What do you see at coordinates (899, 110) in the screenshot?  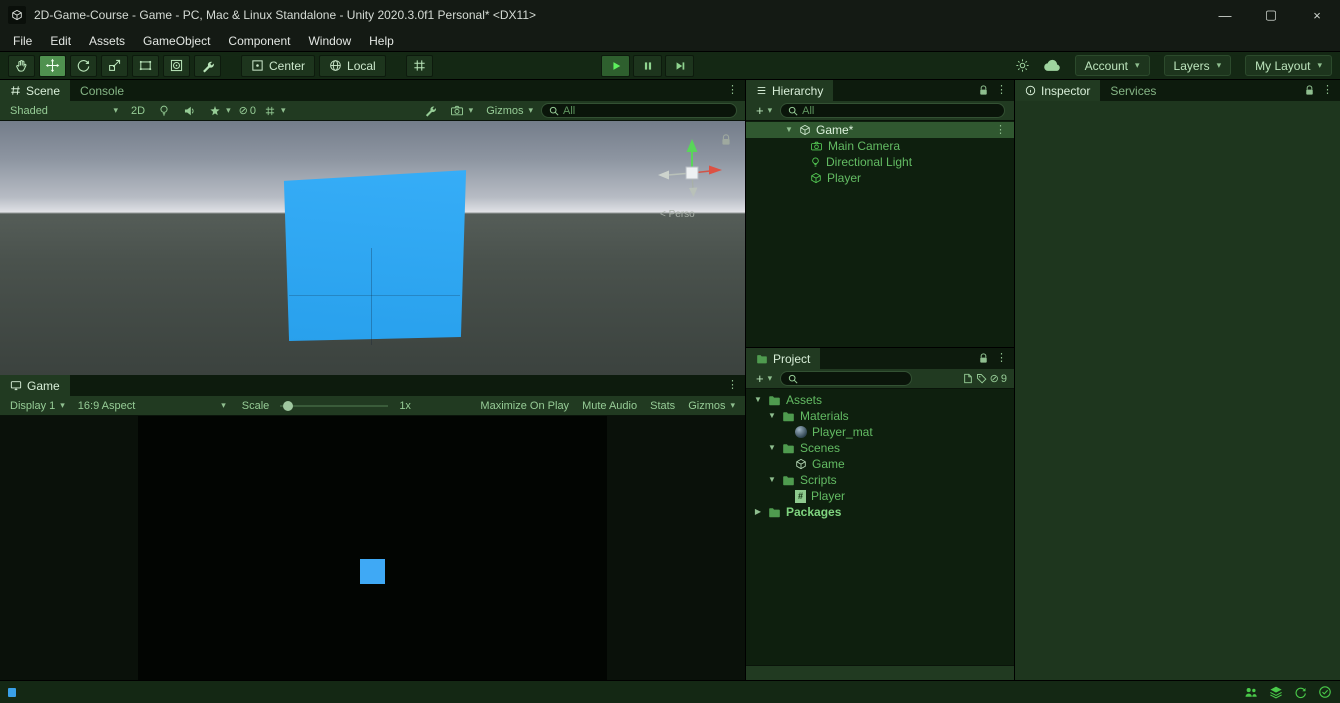 I see `hierarchy-search-input` at bounding box center [899, 110].